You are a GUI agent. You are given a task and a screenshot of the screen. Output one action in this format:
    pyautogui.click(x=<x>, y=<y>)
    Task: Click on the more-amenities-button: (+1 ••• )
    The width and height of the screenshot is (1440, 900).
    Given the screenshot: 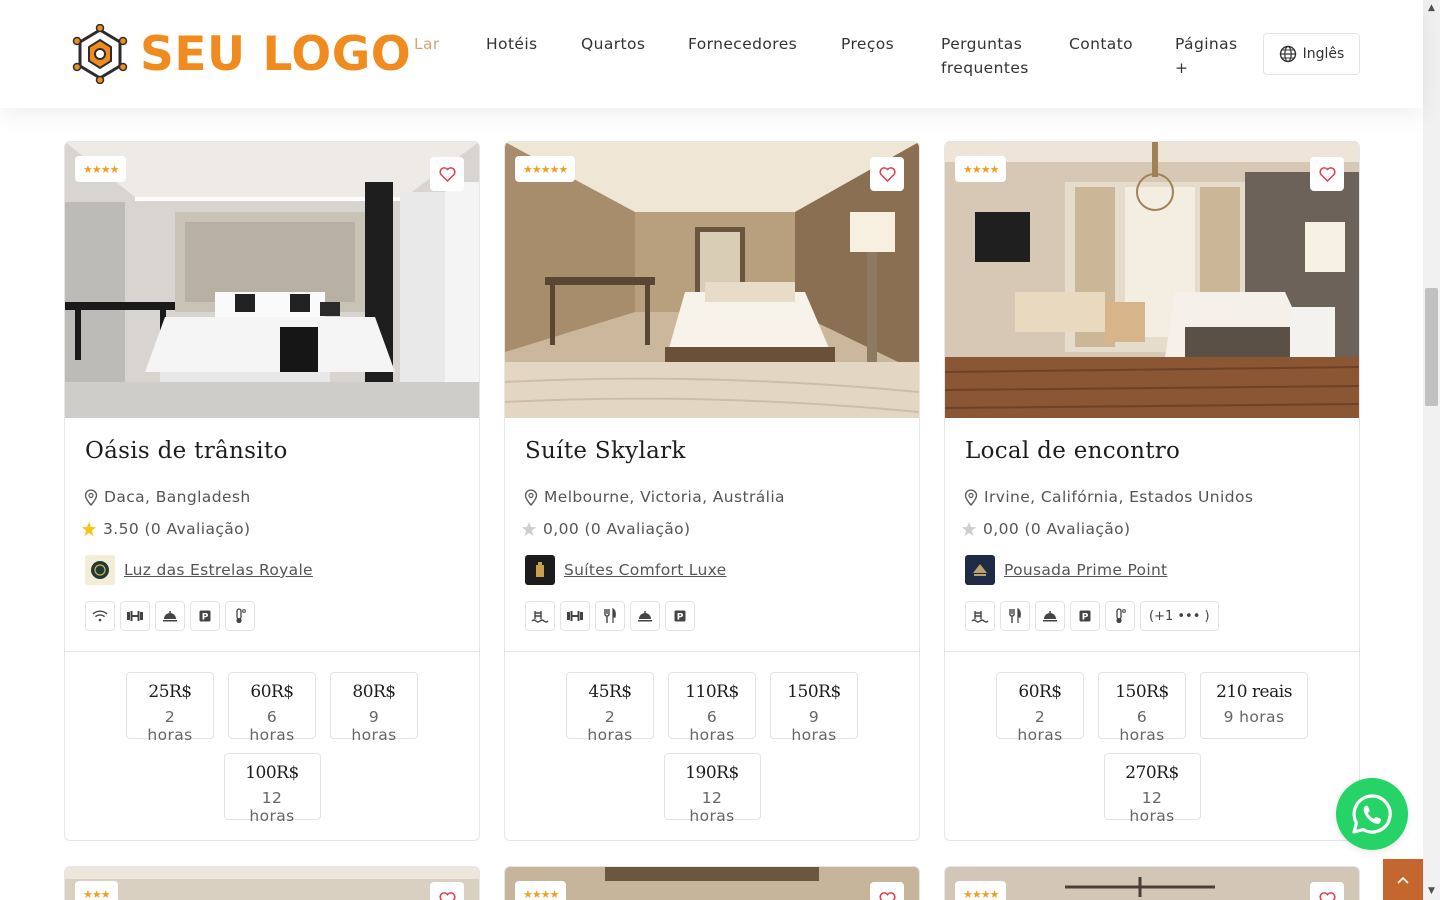 What is the action you would take?
    pyautogui.click(x=1179, y=616)
    